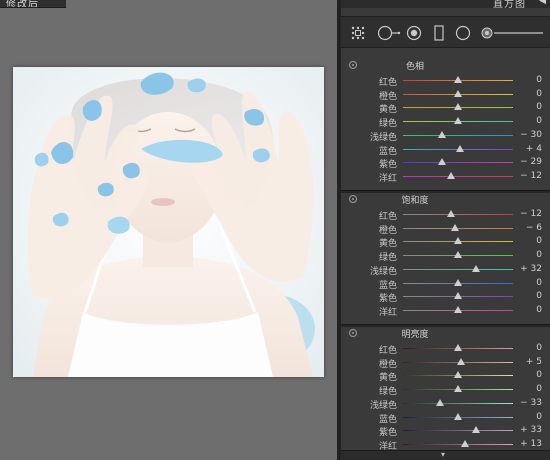 The image size is (550, 460). What do you see at coordinates (526, 162) in the screenshot?
I see `slider-value: − 29` at bounding box center [526, 162].